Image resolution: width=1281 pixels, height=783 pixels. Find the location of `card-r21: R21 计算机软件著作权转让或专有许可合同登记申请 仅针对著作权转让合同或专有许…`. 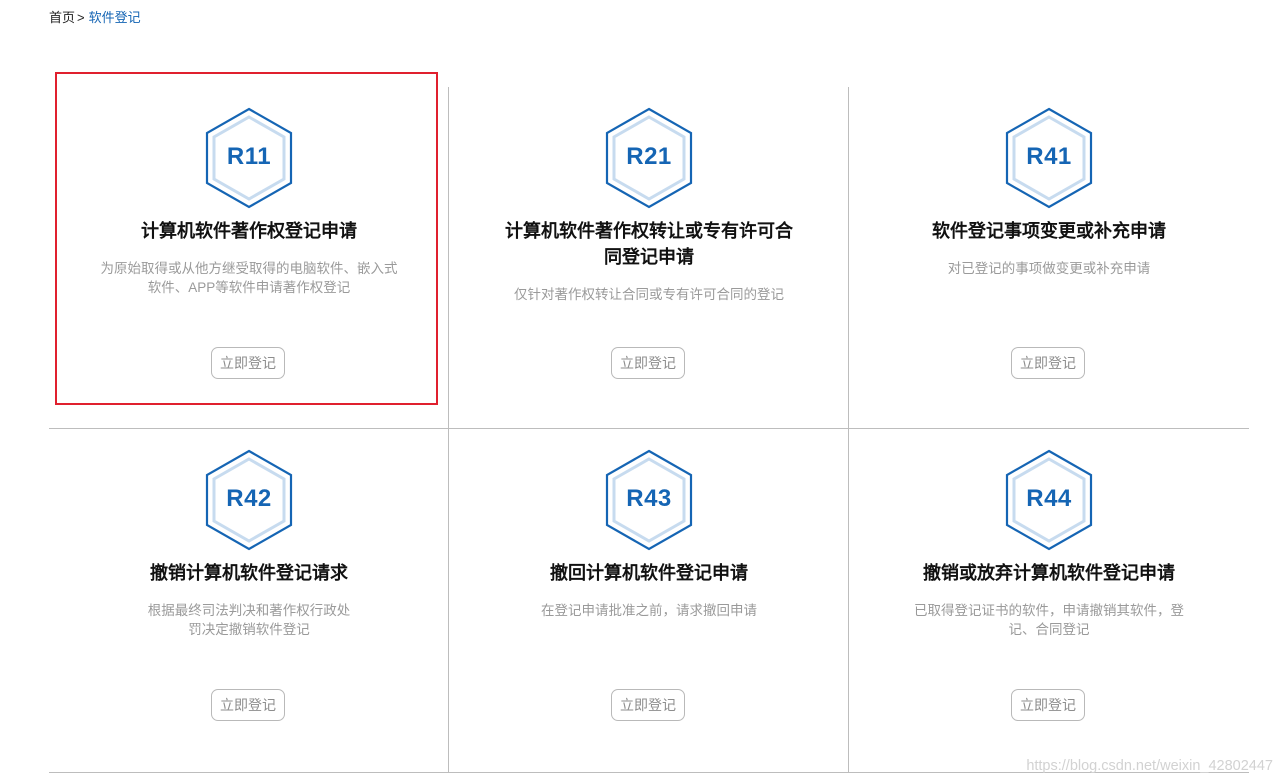

card-r21: R21 计算机软件著作权转让或专有许可合同登记申请 仅针对著作权转让合同或专有许… is located at coordinates (649, 258).